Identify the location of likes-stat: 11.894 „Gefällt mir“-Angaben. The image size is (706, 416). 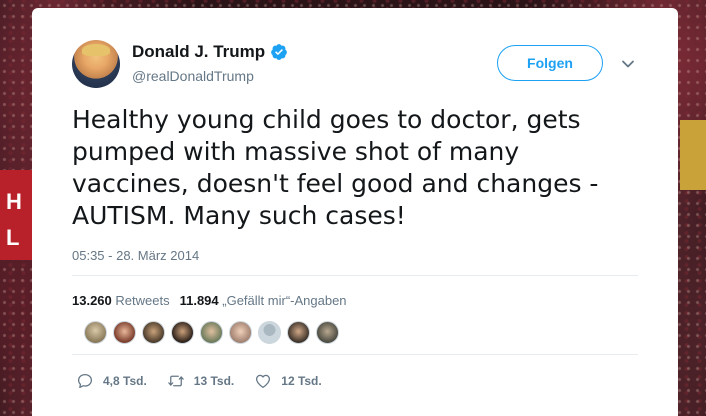
(263, 300).